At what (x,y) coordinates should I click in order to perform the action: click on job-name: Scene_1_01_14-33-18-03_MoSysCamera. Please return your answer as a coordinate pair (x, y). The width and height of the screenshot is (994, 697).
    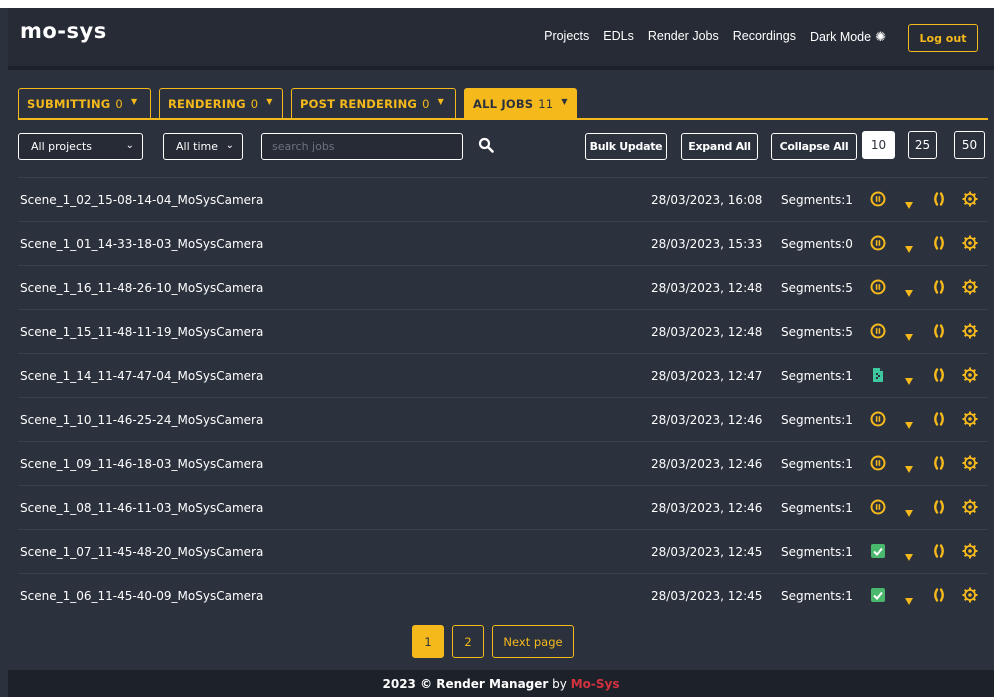
    Looking at the image, I should click on (141, 244).